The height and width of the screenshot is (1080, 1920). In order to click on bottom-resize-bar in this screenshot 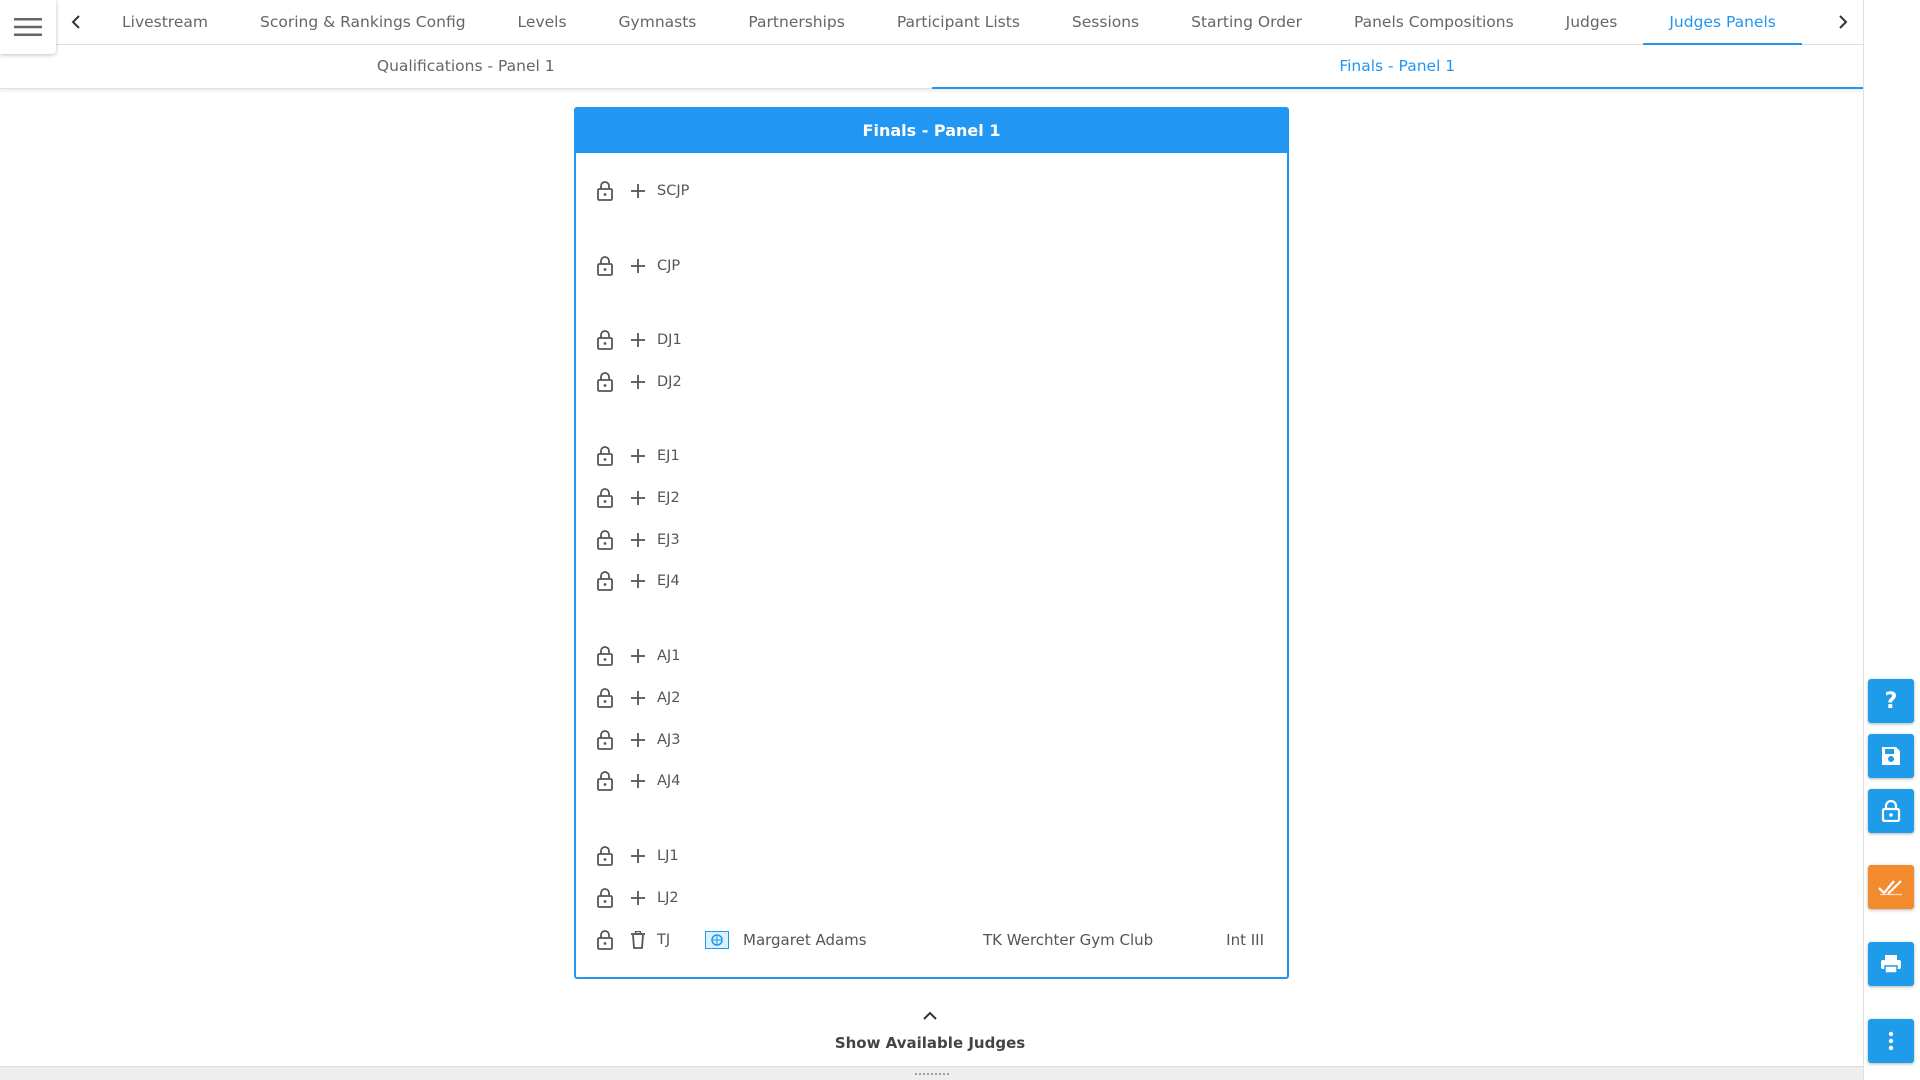, I will do `click(931, 1073)`.